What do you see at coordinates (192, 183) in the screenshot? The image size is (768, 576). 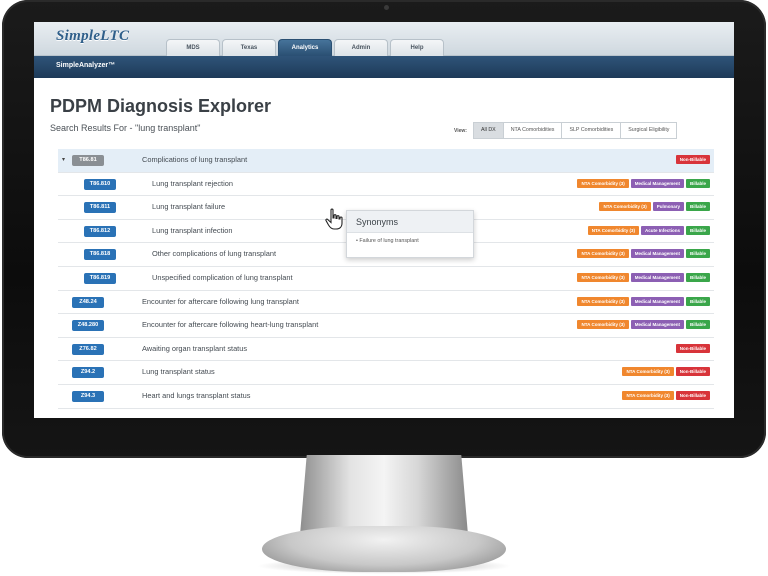 I see `diagnosis-description: Lung transplant rejection` at bounding box center [192, 183].